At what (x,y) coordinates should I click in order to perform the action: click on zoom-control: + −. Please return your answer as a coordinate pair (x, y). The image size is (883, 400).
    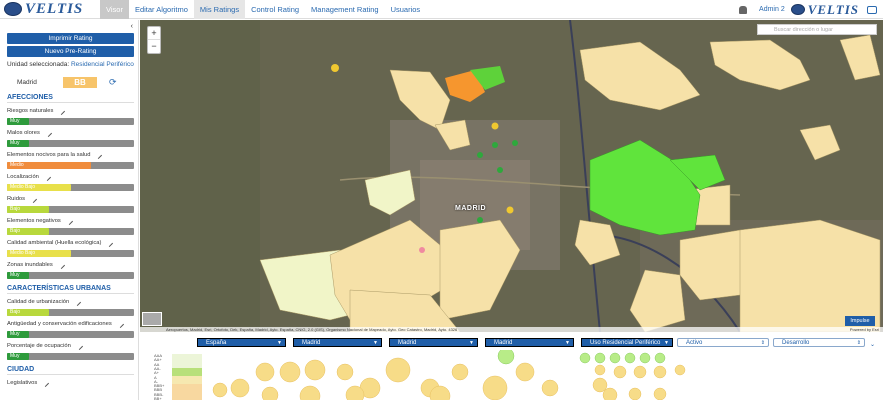
    Looking at the image, I should click on (154, 40).